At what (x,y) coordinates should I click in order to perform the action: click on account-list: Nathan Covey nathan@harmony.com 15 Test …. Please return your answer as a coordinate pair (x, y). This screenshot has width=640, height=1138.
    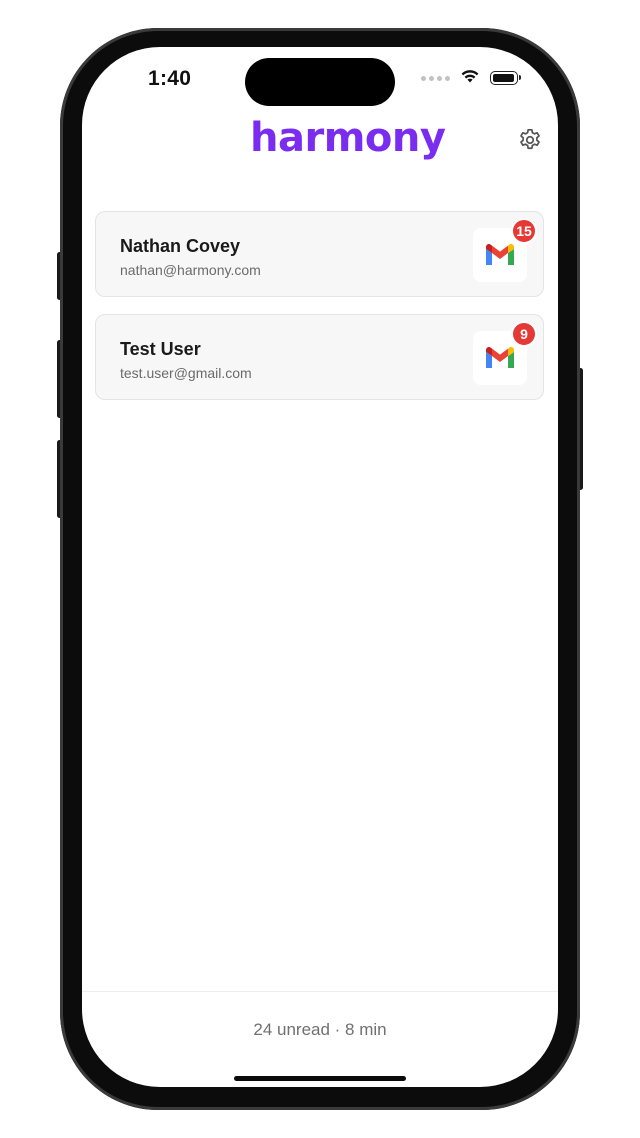
    Looking at the image, I should click on (319, 314).